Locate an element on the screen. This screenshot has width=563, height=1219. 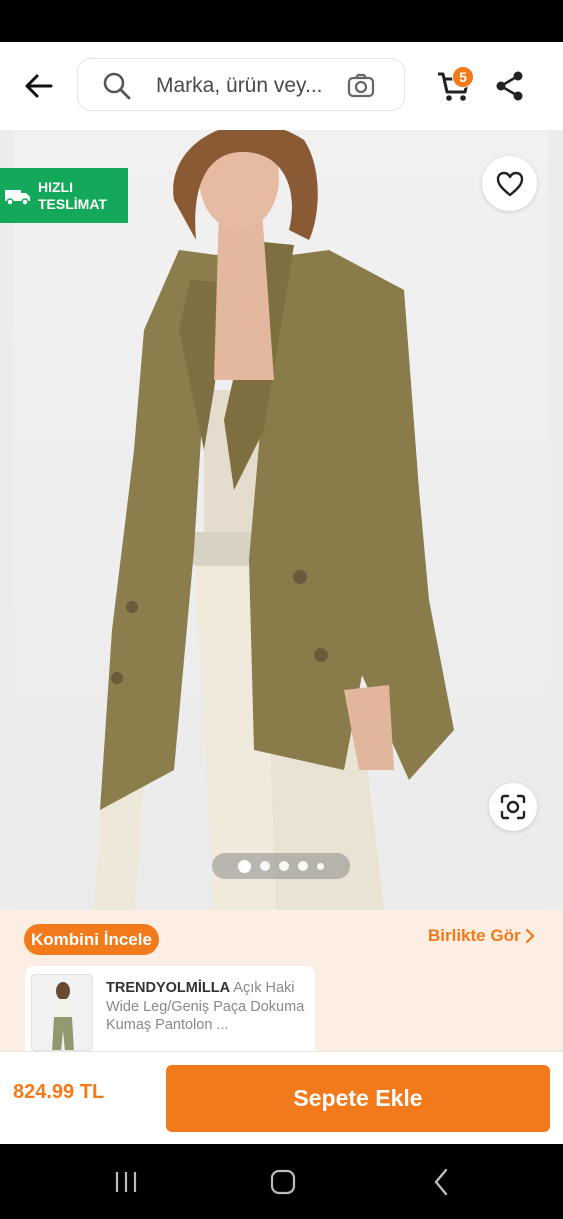
camera-search-icon is located at coordinates (361, 86).